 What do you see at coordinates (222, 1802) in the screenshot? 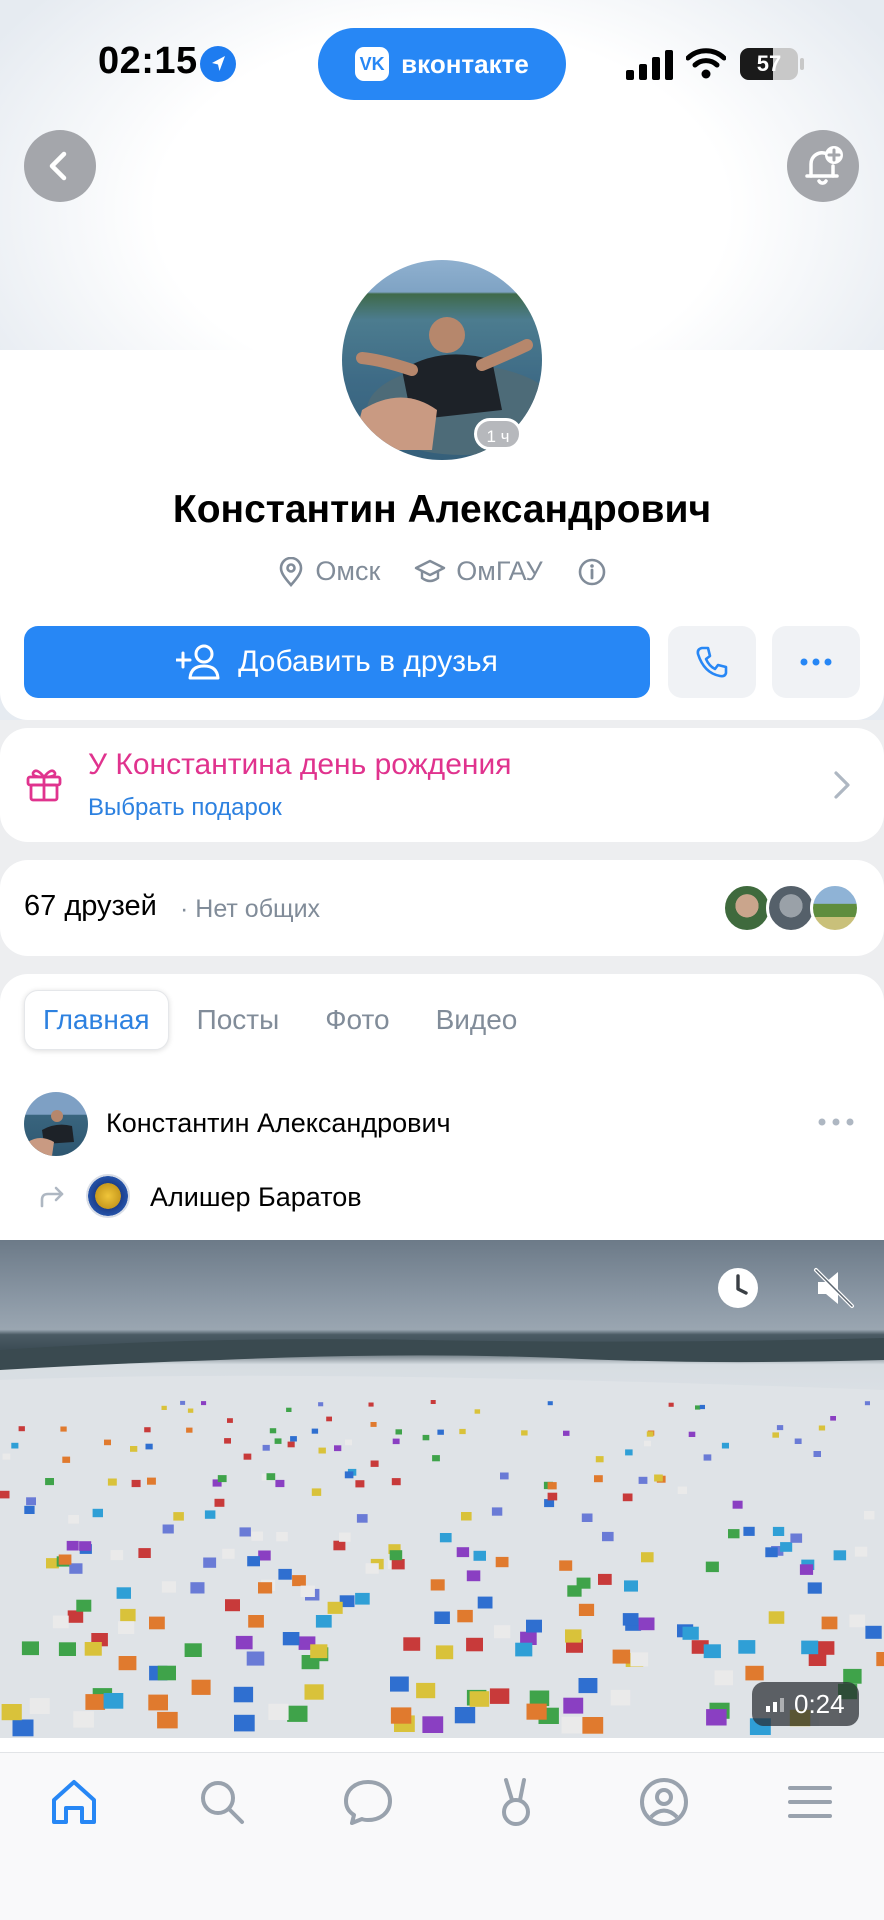
I see `search-icon` at bounding box center [222, 1802].